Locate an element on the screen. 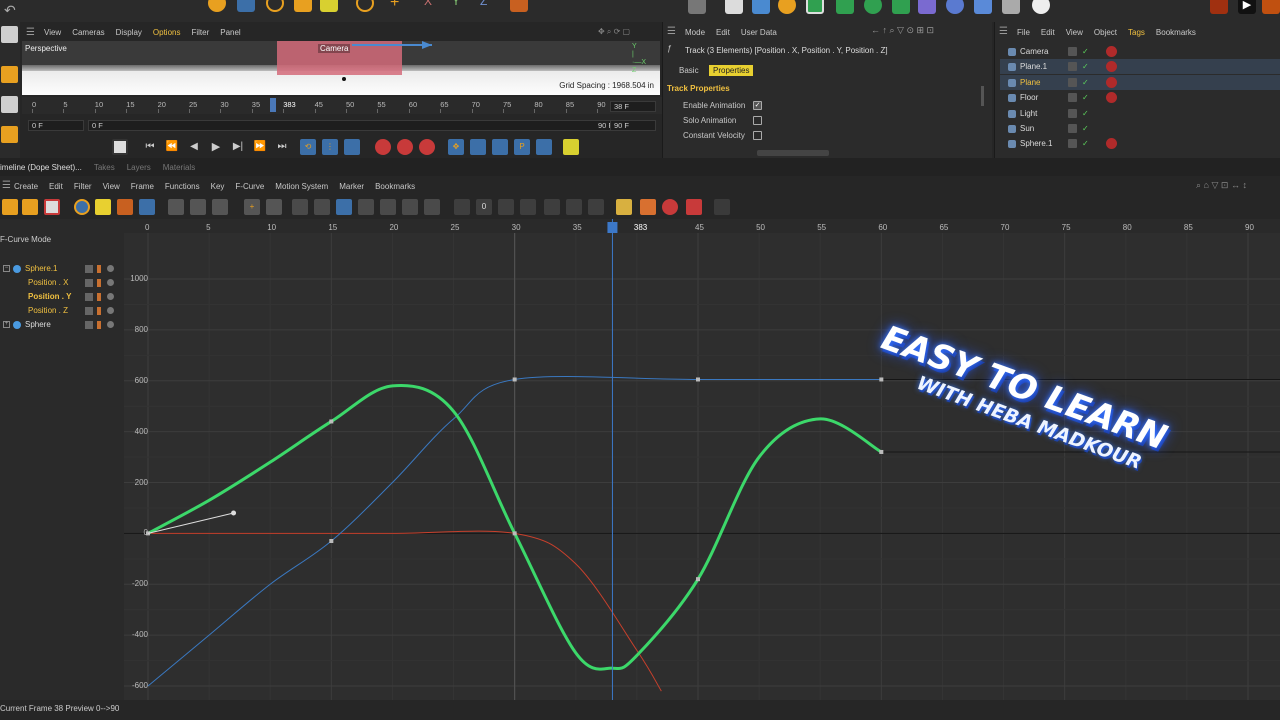 This screenshot has width=1280, height=720. render-view-icon is located at coordinates (1219, 7).